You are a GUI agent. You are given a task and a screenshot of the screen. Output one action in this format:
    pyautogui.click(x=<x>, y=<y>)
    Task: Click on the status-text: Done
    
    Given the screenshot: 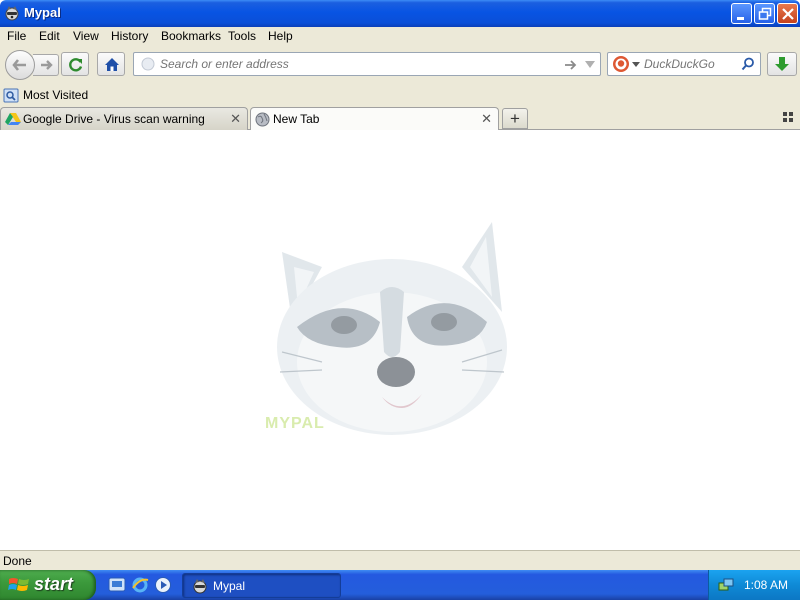 What is the action you would take?
    pyautogui.click(x=17, y=561)
    